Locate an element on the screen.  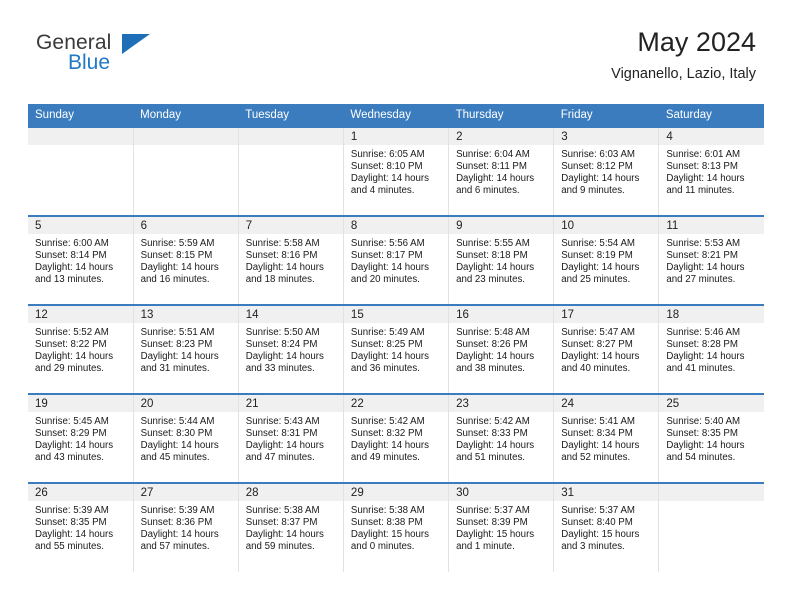
sunrise-text: Sunrise: 5:39 AM is located at coordinates (177, 510).